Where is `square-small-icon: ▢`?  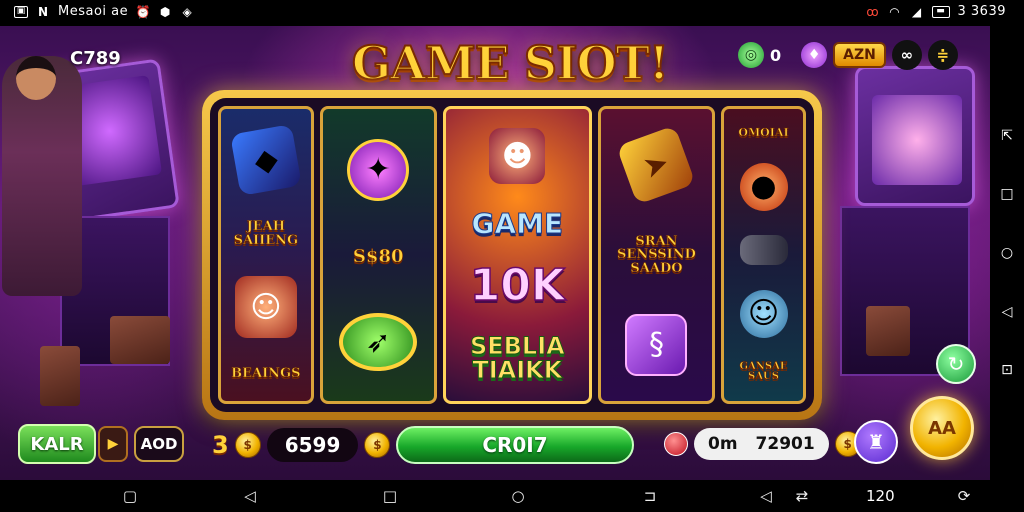
square-small-icon: ▢ is located at coordinates (130, 496).